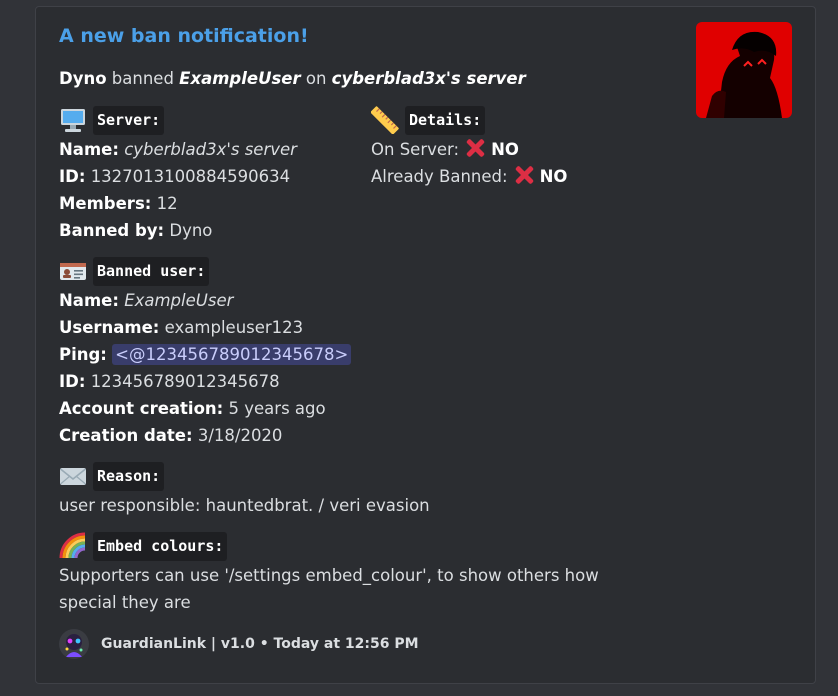  What do you see at coordinates (192, 408) in the screenshot?
I see `account-creation-row: Account creation: 5 years ago` at bounding box center [192, 408].